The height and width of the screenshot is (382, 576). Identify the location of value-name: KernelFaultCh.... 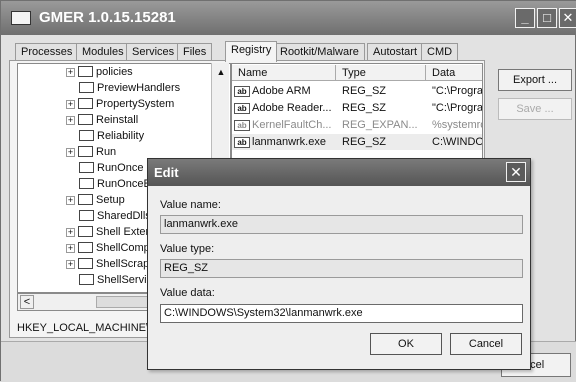
(292, 125).